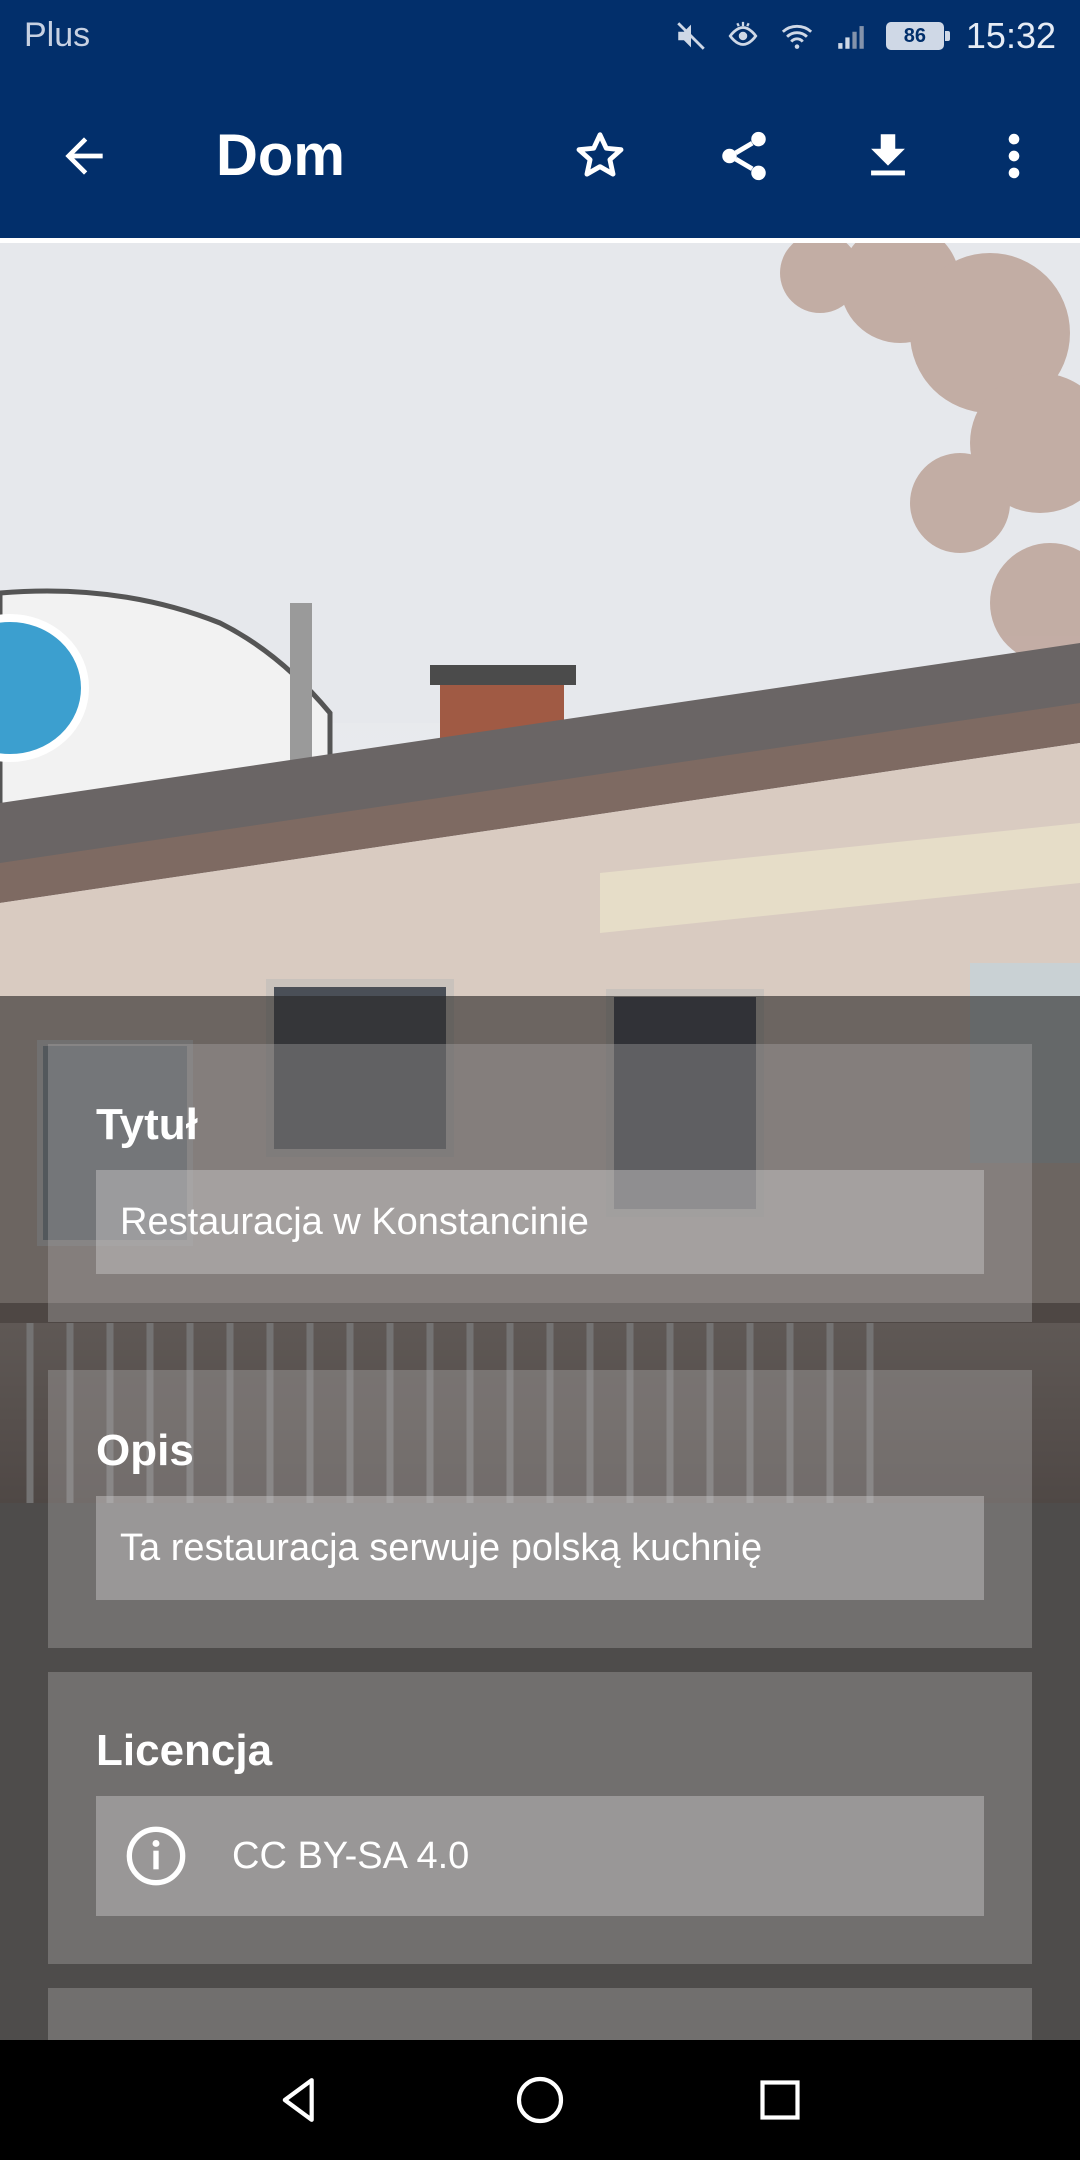 The height and width of the screenshot is (2160, 1080). I want to click on nav-back-icon, so click(298, 2100).